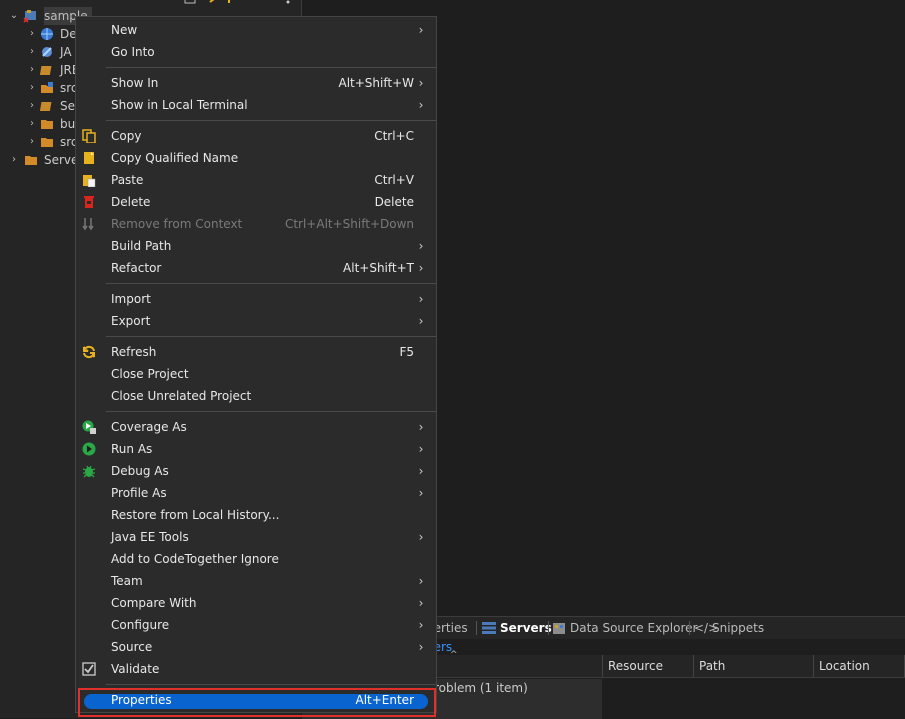 Image resolution: width=905 pixels, height=719 pixels. Describe the element at coordinates (256, 493) in the screenshot. I see `menu-item-profile-as: Profile As ›` at that location.